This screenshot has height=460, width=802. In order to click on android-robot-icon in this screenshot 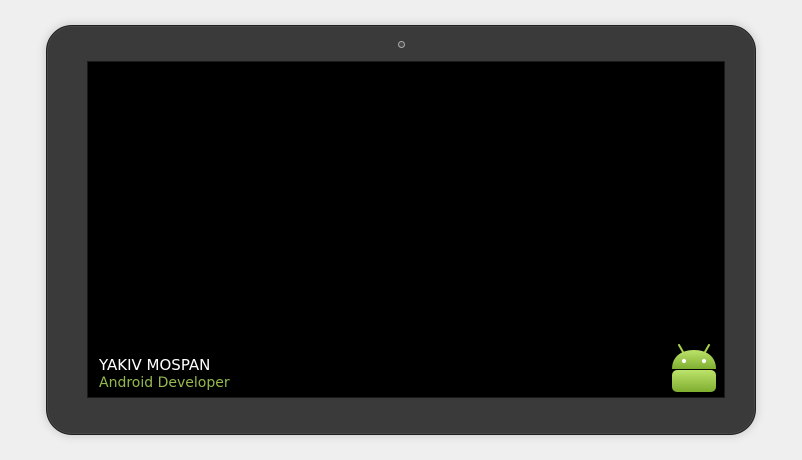, I will do `click(694, 369)`.